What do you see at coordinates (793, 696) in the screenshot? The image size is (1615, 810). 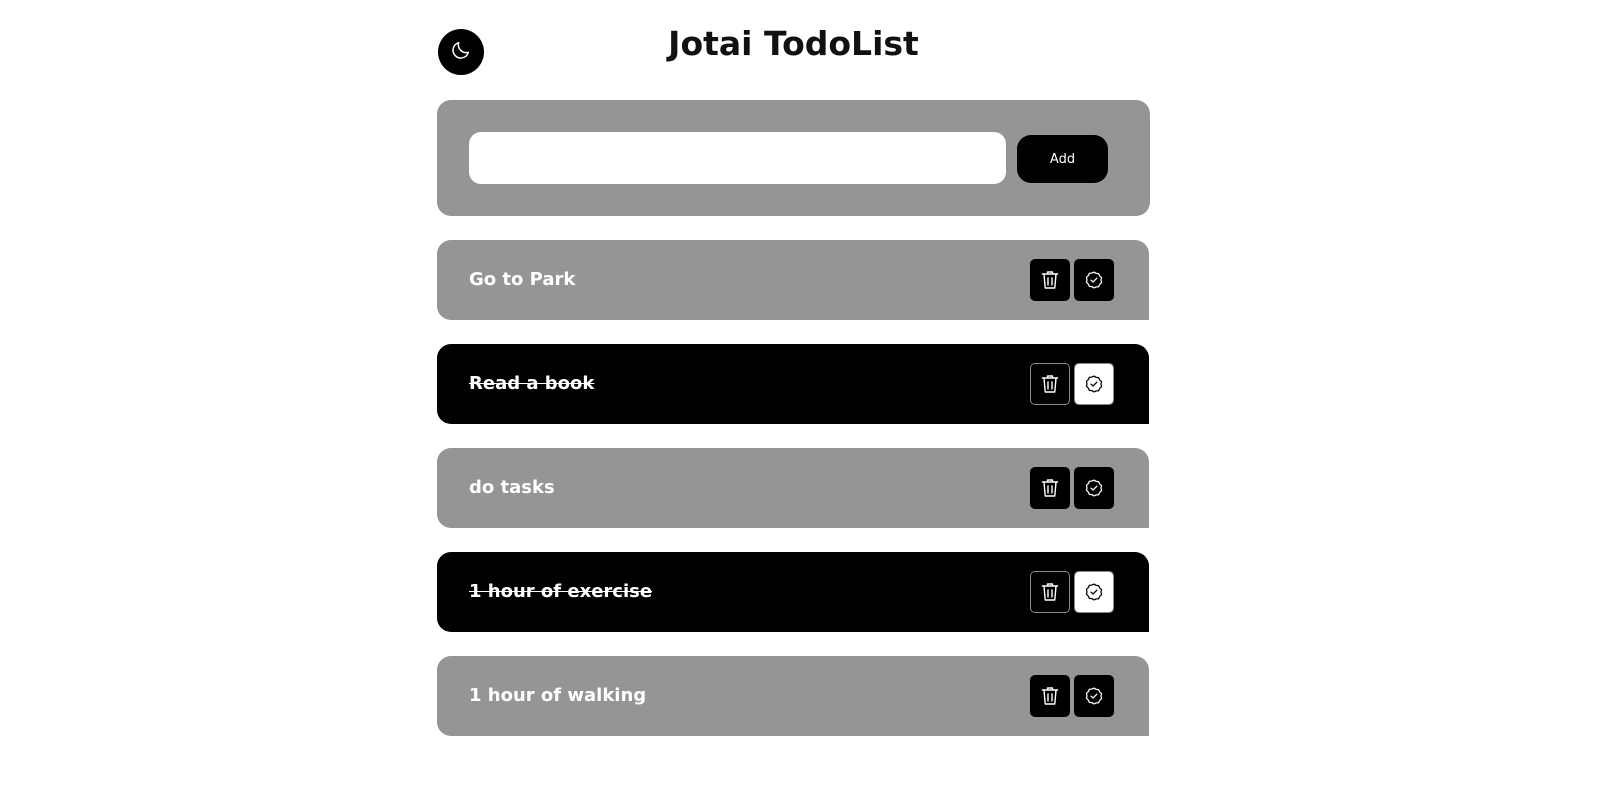 I see `todo-item: 1 hour of walking` at bounding box center [793, 696].